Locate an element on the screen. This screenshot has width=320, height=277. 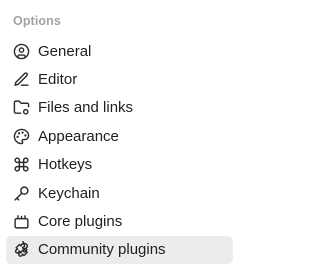
palette-icon is located at coordinates (21, 136).